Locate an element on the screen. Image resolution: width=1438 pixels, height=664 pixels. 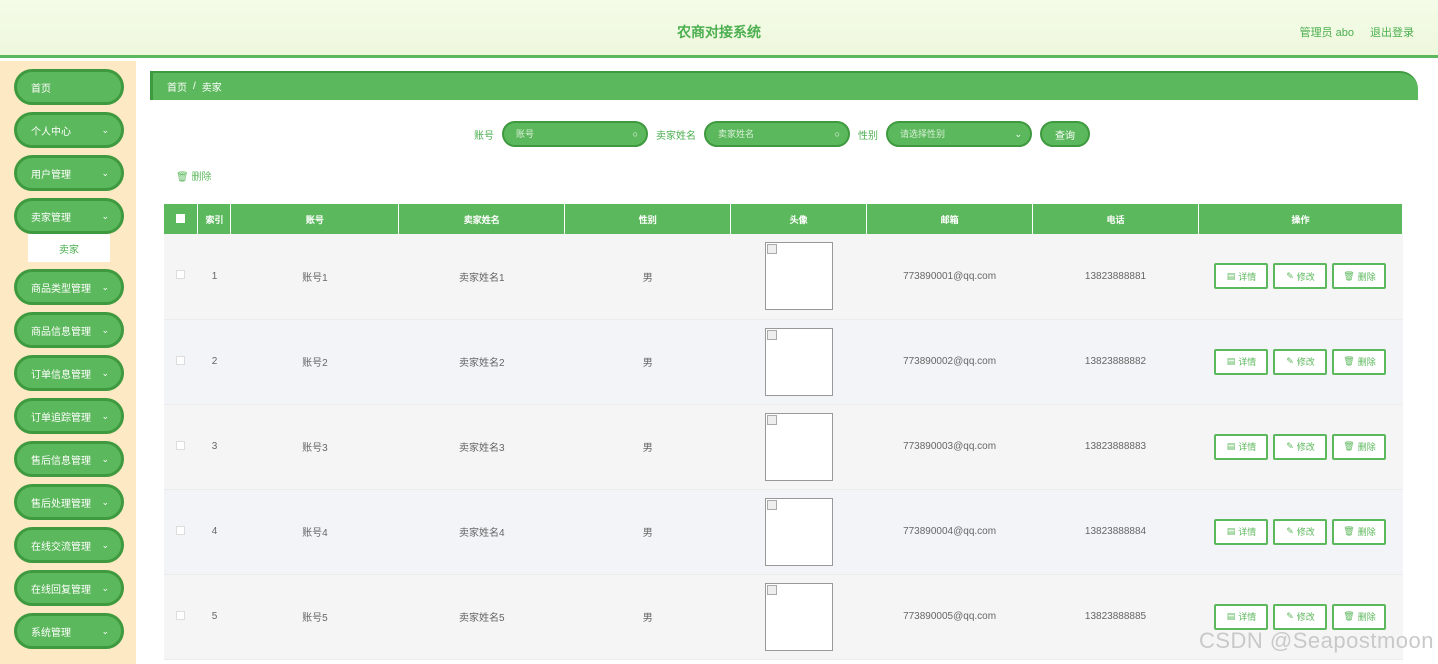
seller-name-search-input: ○ is located at coordinates (777, 134).